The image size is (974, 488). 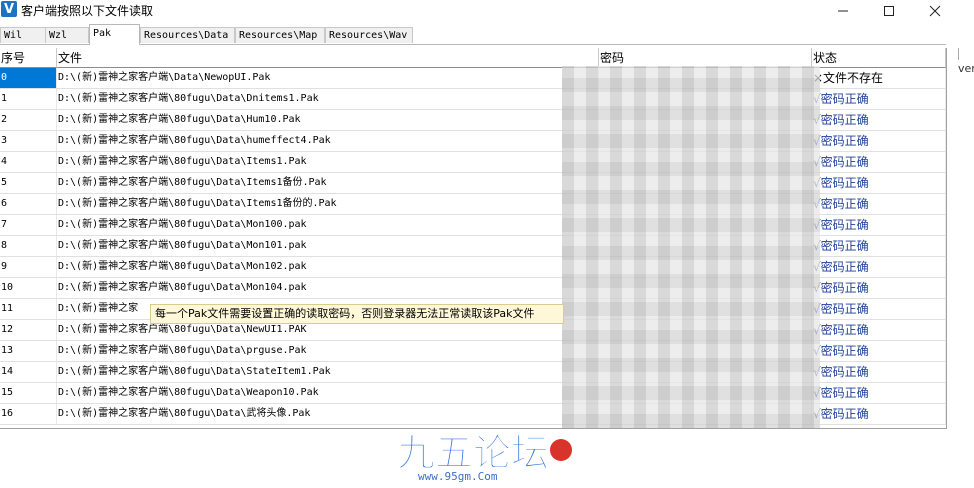 What do you see at coordinates (561, 450) in the screenshot?
I see `watermark-stamp-icon` at bounding box center [561, 450].